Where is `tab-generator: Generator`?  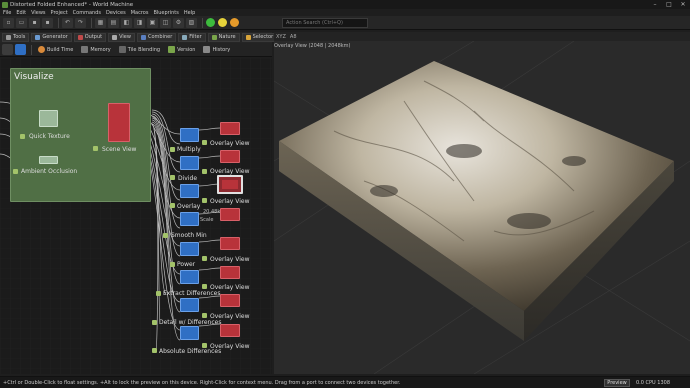 tab-generator: Generator is located at coordinates (51, 37).